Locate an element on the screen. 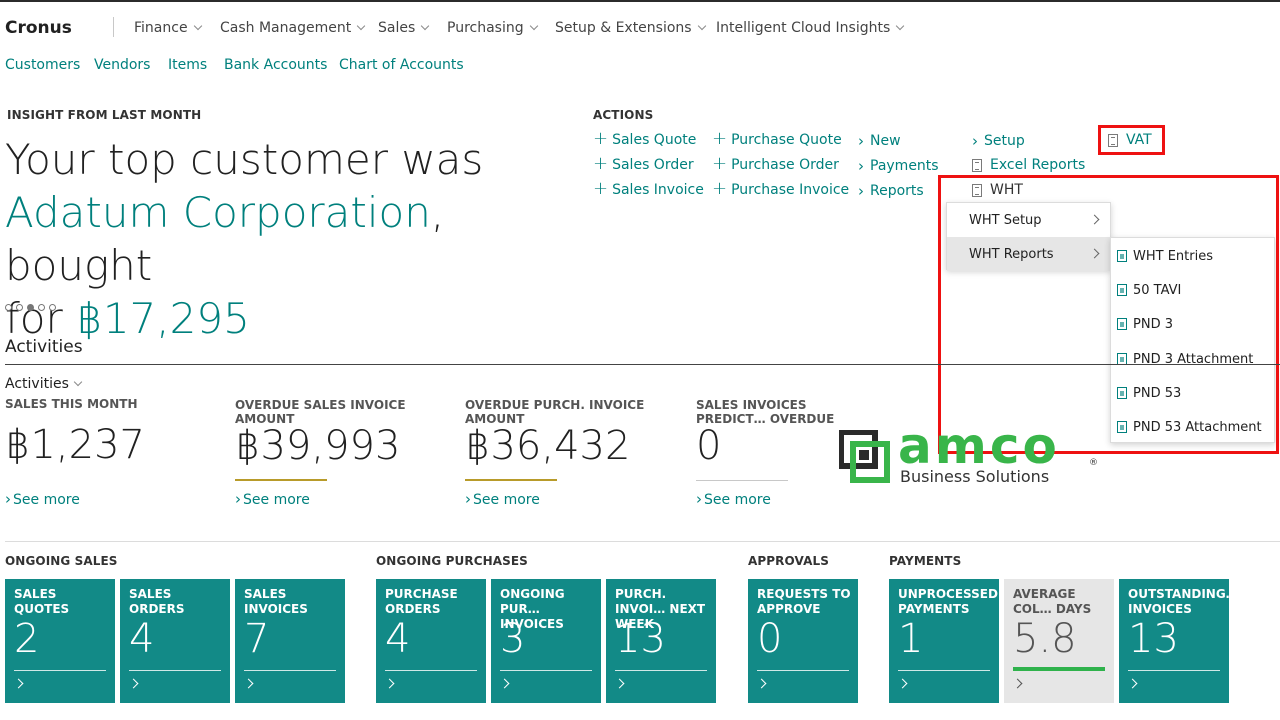  action-sales-quote: + Sales Quote is located at coordinates (645, 139).